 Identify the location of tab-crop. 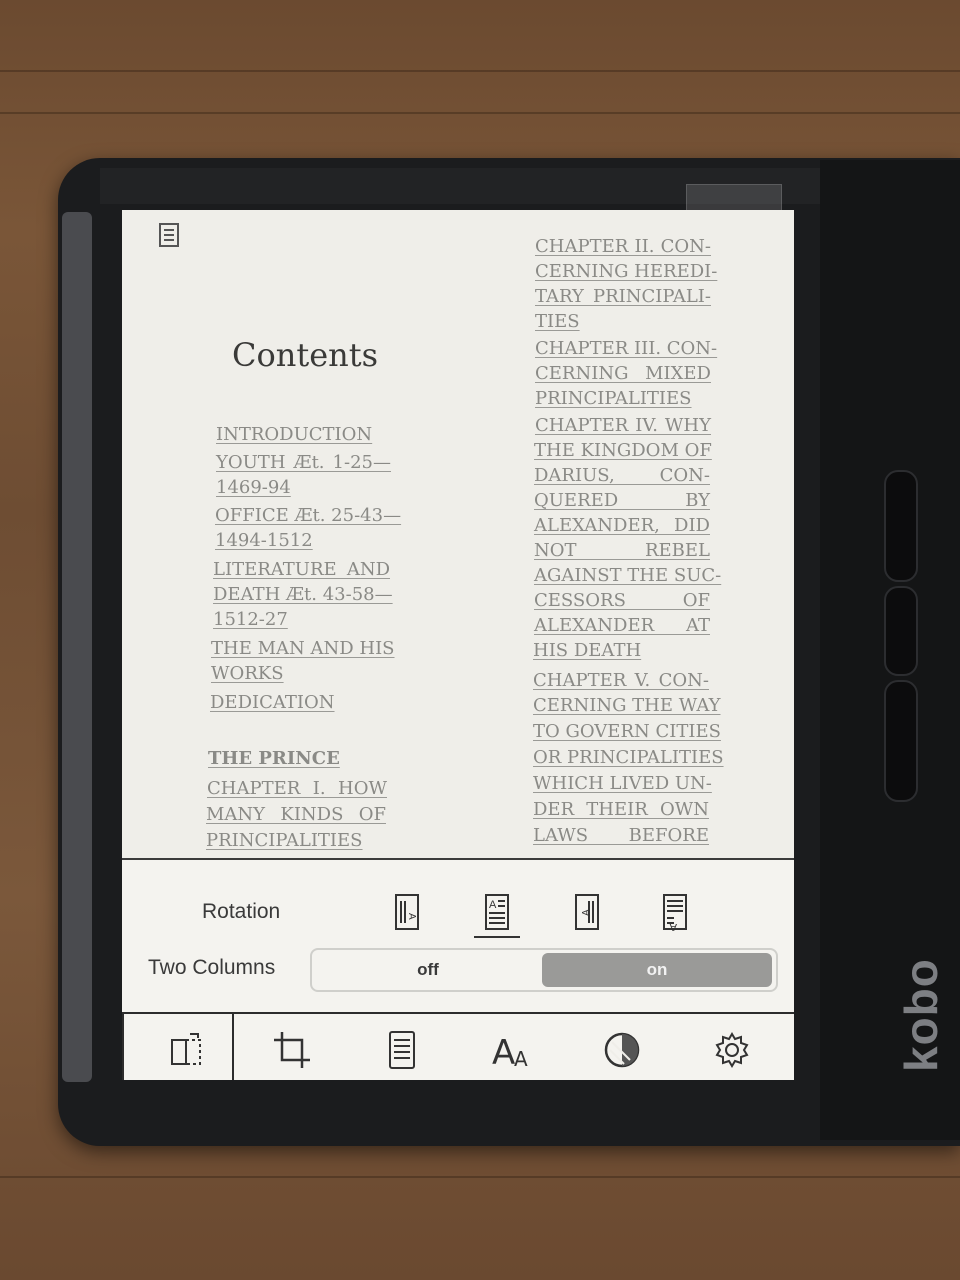
(292, 1050).